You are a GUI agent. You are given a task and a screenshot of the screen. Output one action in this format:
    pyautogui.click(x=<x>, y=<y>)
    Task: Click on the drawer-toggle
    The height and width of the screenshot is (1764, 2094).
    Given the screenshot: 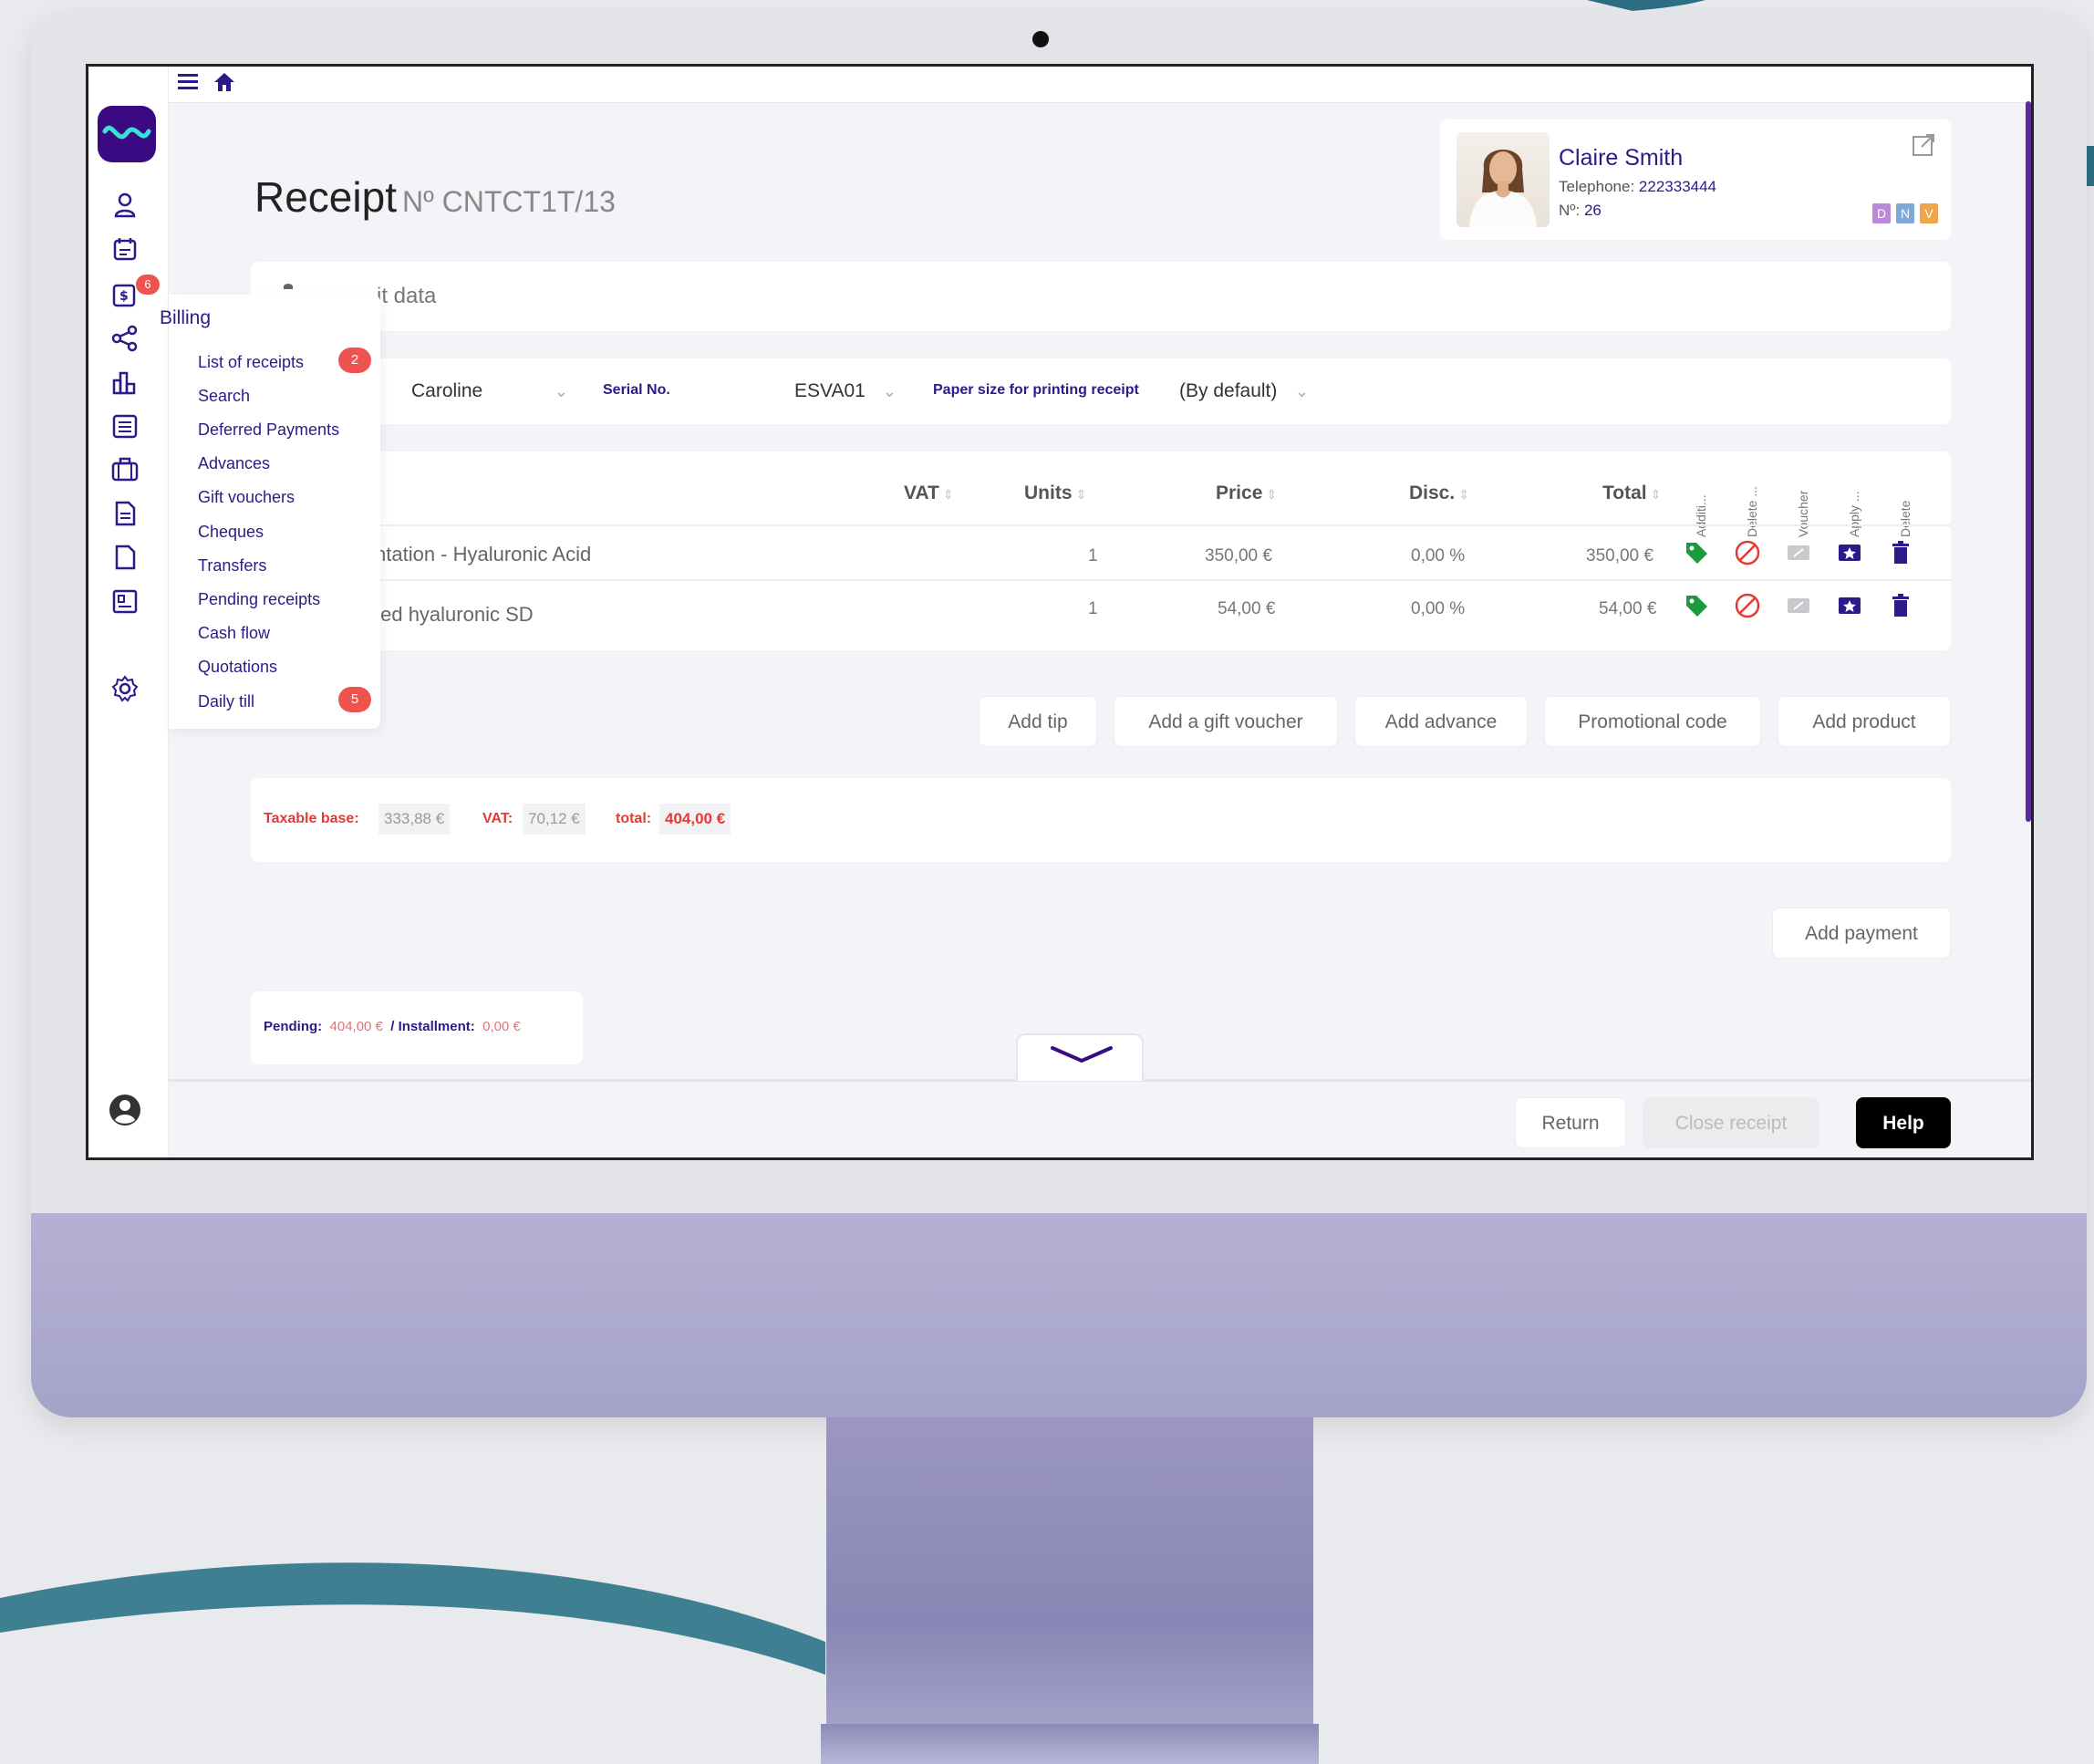 What is the action you would take?
    pyautogui.click(x=1080, y=1057)
    